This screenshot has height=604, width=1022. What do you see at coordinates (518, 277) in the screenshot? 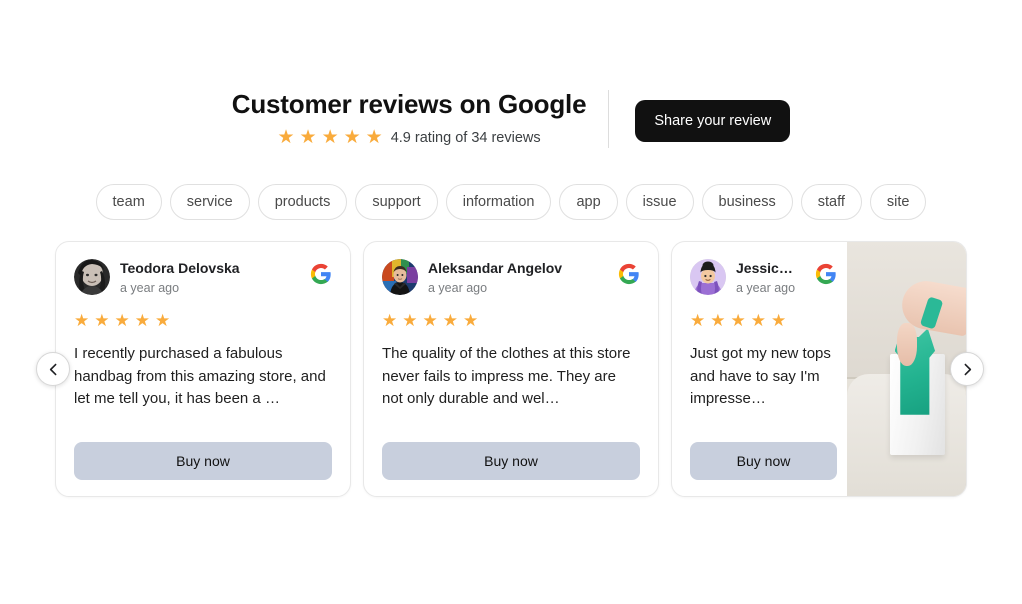
I see `review-author-info: Aleksandar Angelov a year ago` at bounding box center [518, 277].